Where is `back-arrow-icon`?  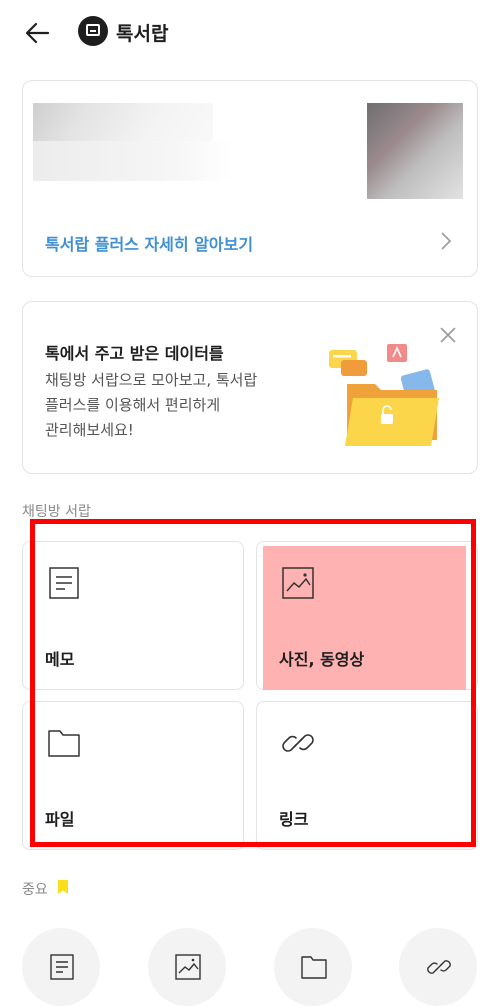
back-arrow-icon is located at coordinates (38, 33).